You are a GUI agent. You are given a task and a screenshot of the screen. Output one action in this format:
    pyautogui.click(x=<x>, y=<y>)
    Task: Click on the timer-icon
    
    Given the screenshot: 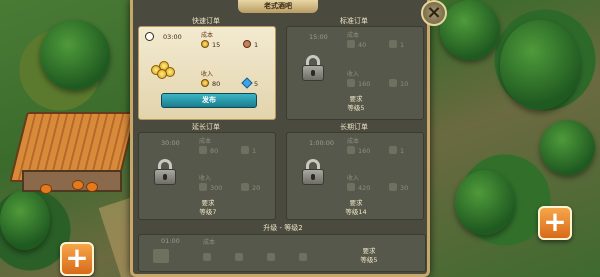 What is the action you would take?
    pyautogui.click(x=149, y=36)
    